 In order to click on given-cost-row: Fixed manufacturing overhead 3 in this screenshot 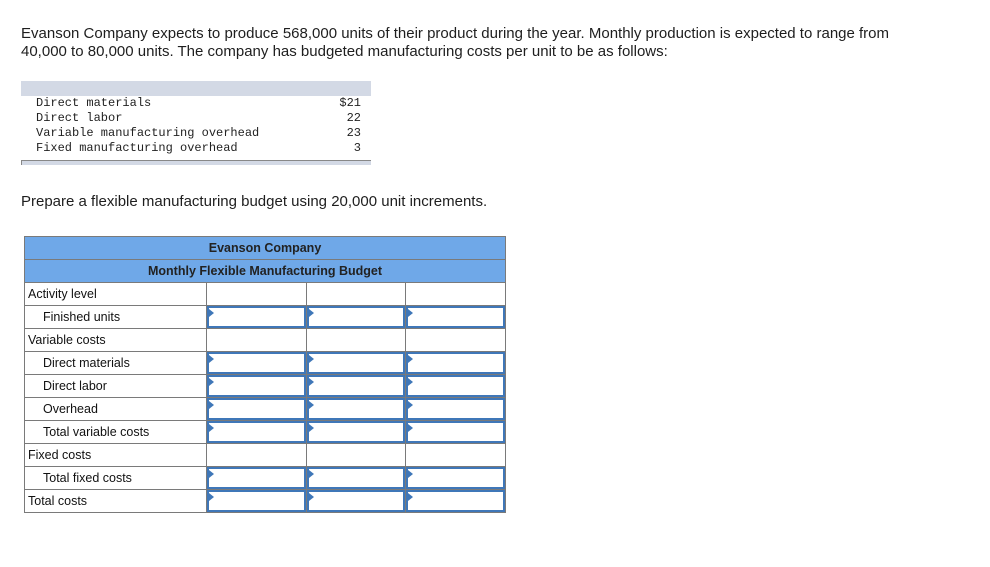, I will do `click(196, 148)`.